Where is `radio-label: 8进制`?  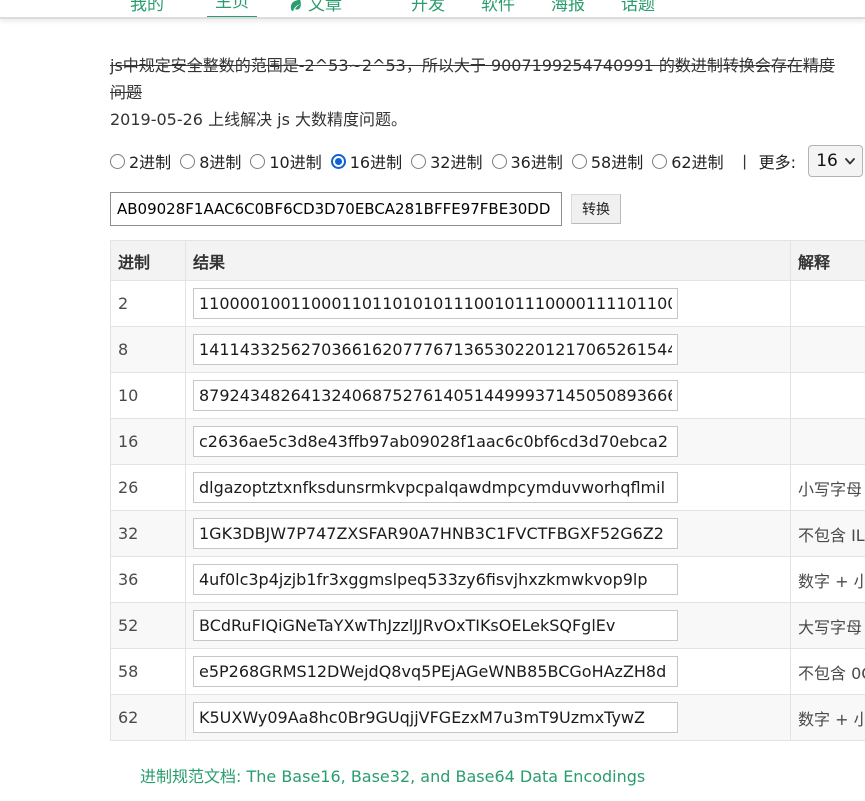 radio-label: 8进制 is located at coordinates (220, 162).